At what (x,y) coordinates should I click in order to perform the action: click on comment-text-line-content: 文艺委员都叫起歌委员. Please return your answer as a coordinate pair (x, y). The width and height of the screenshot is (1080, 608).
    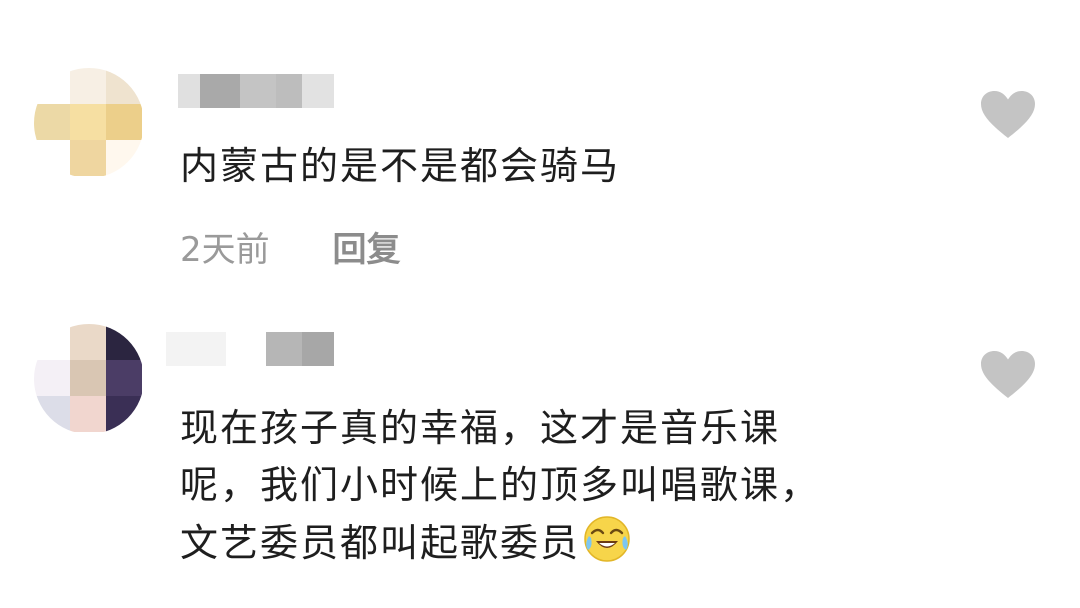
    Looking at the image, I should click on (380, 543).